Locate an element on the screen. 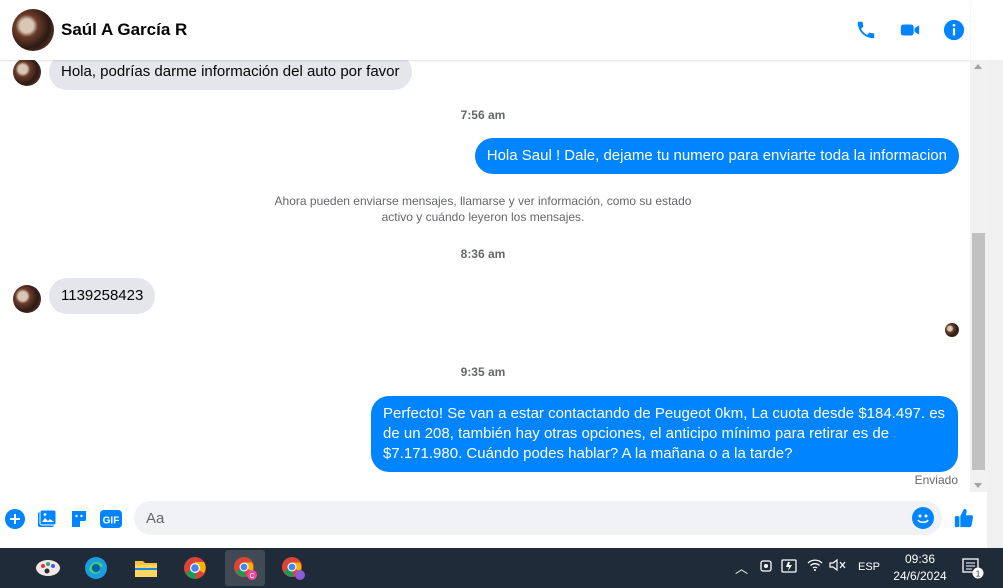  file-explorer-icon is located at coordinates (146, 568).